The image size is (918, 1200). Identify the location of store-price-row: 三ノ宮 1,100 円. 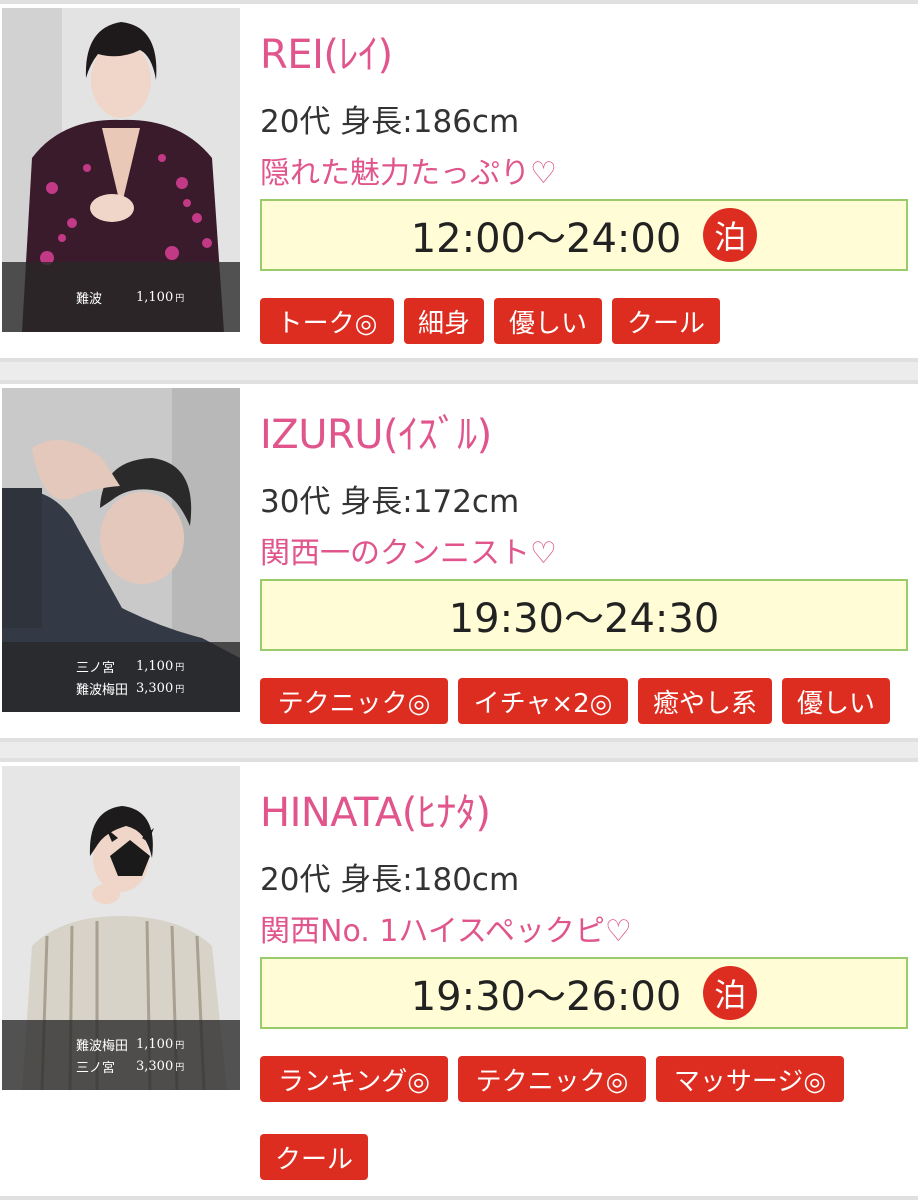
(158, 666).